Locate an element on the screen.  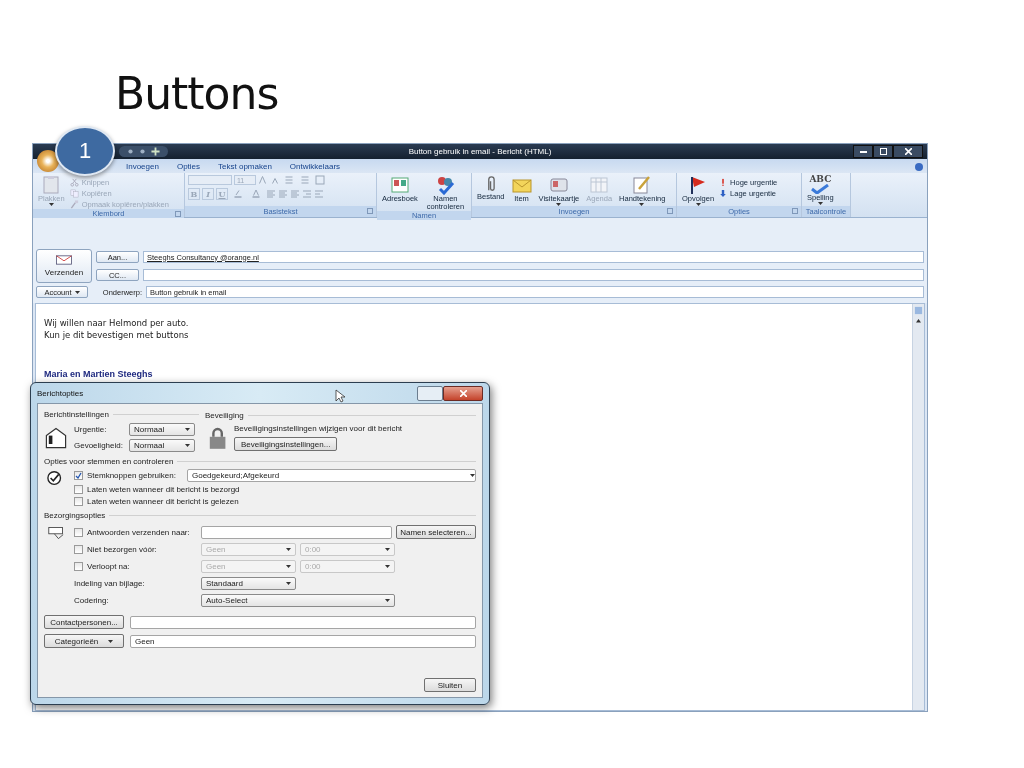
clipboard-icon is located at coordinates (51, 185).